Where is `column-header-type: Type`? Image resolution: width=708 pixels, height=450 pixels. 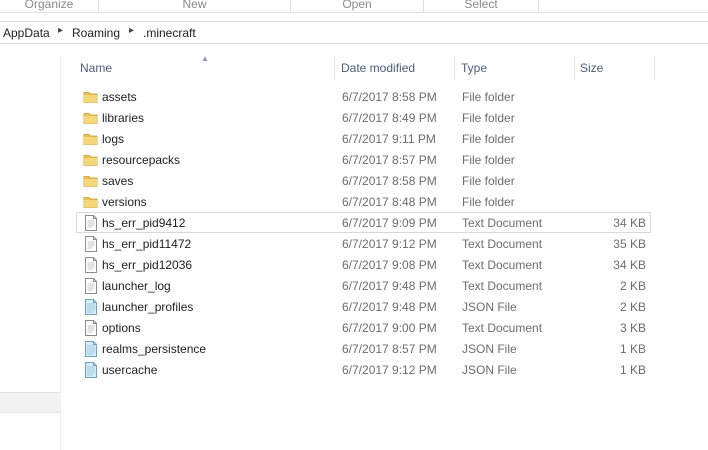
column-header-type: Type is located at coordinates (474, 68).